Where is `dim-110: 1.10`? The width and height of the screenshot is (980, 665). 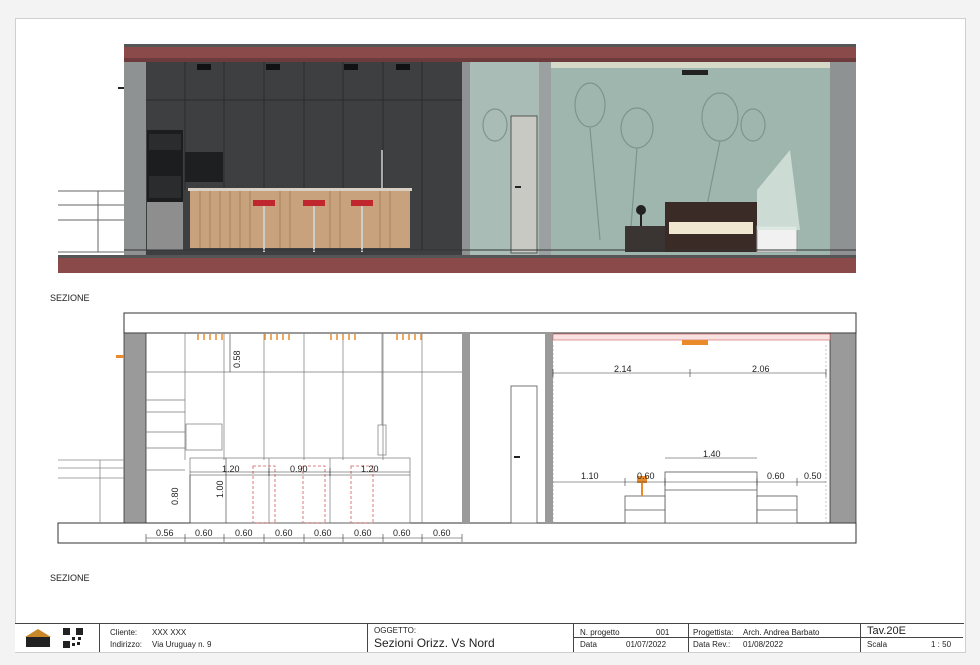
dim-110: 1.10 is located at coordinates (590, 476).